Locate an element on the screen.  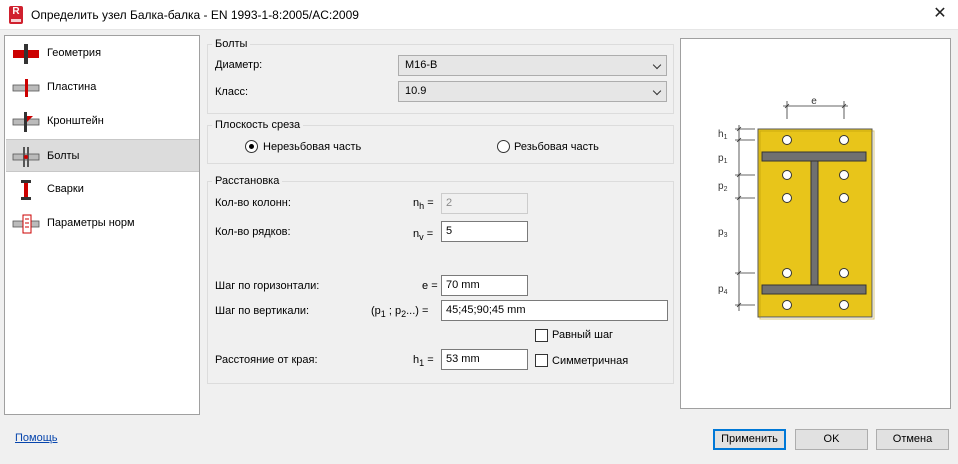
beam-web is located at coordinates (814, 223).